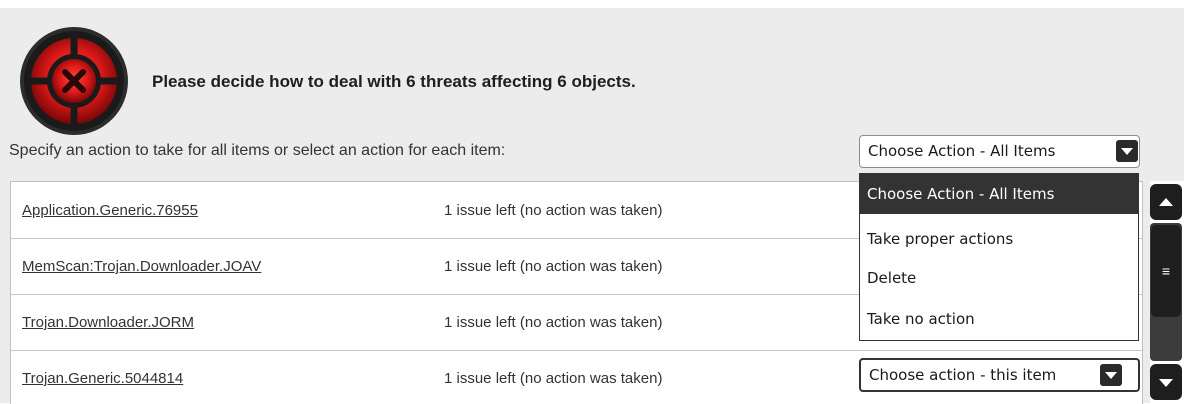  Describe the element at coordinates (999, 319) in the screenshot. I see `dropdown-option-take-no-action: Take no action` at that location.